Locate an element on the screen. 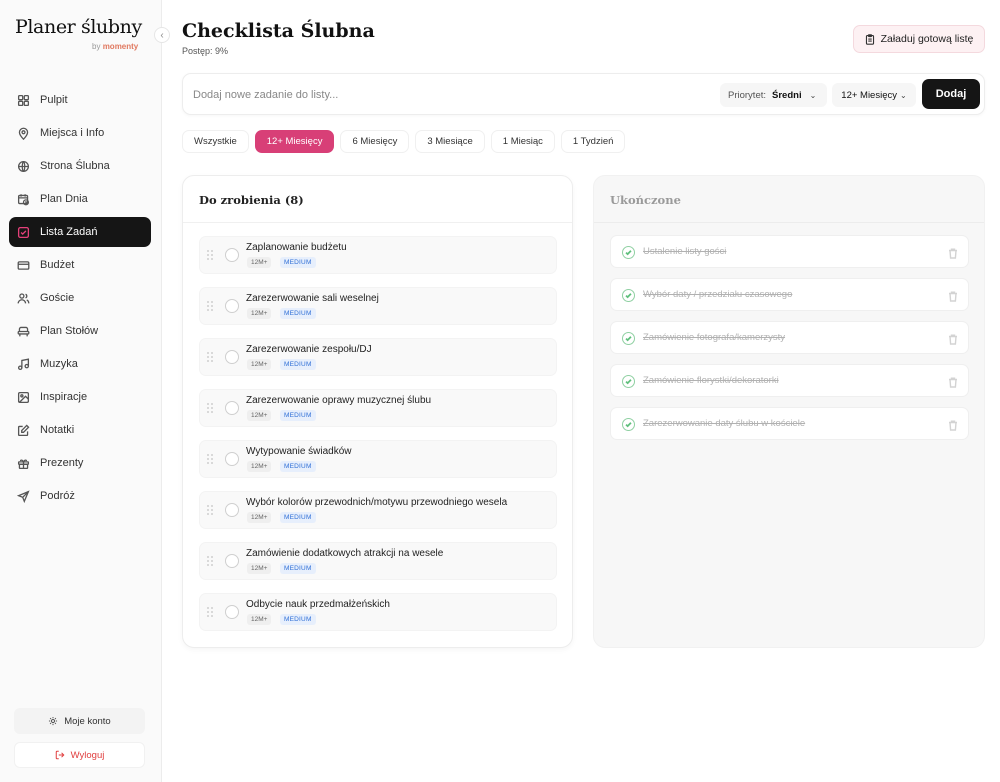 The image size is (1000, 782). tab-1-week: 1 Tydzień is located at coordinates (593, 141).